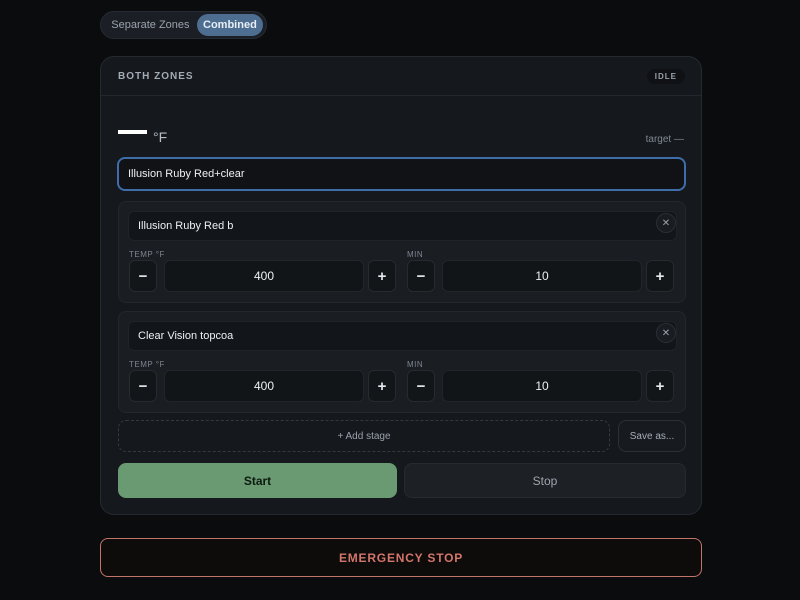 The width and height of the screenshot is (800, 600). Describe the element at coordinates (257, 480) in the screenshot. I see `start-button: Start` at that location.